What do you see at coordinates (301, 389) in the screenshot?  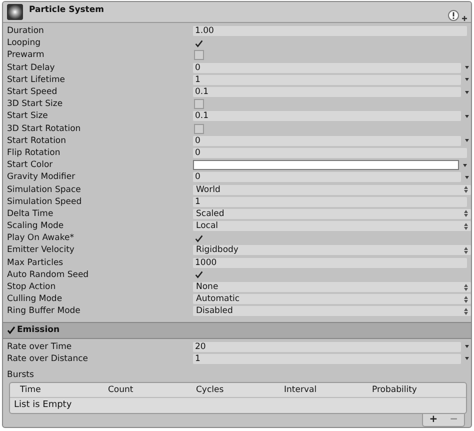 I see `column-header: Interval` at bounding box center [301, 389].